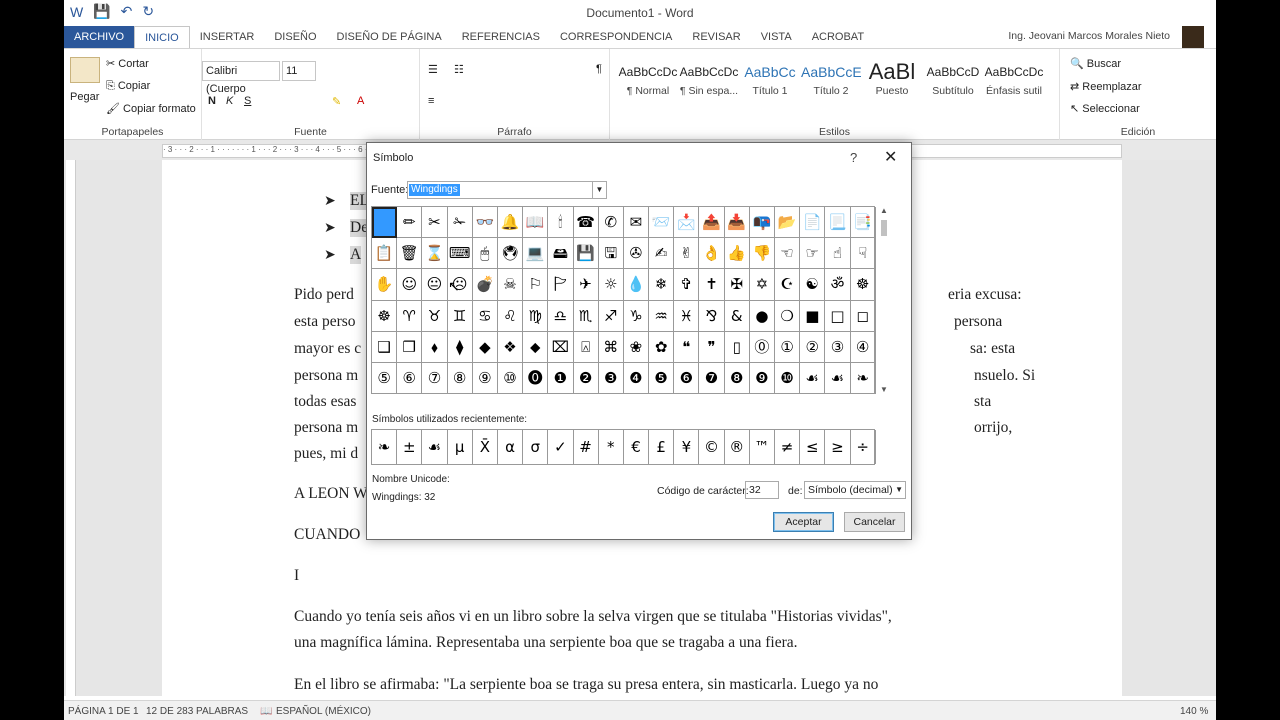  Describe the element at coordinates (1014, 83) in the screenshot. I see `style-item: AaBbCcDc Énfasis sutil` at that location.